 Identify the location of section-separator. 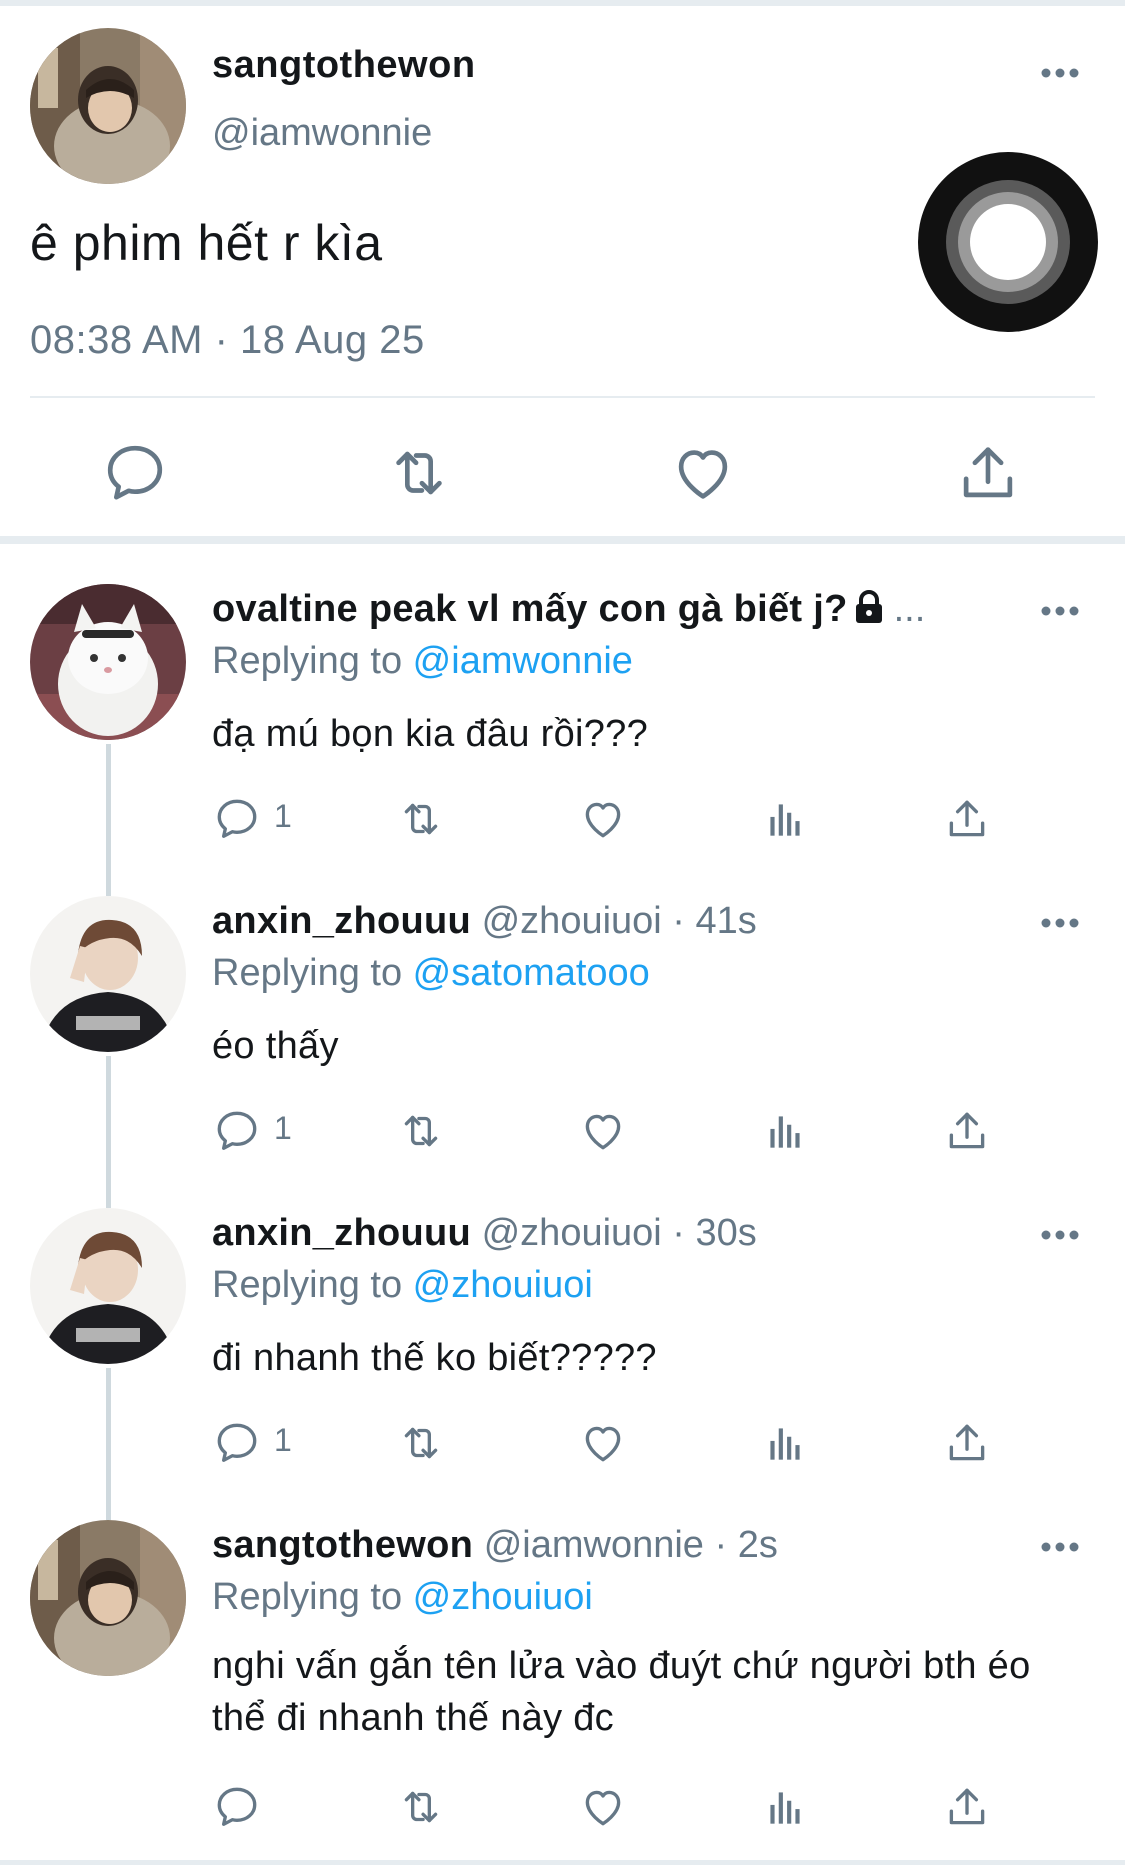
(562, 540).